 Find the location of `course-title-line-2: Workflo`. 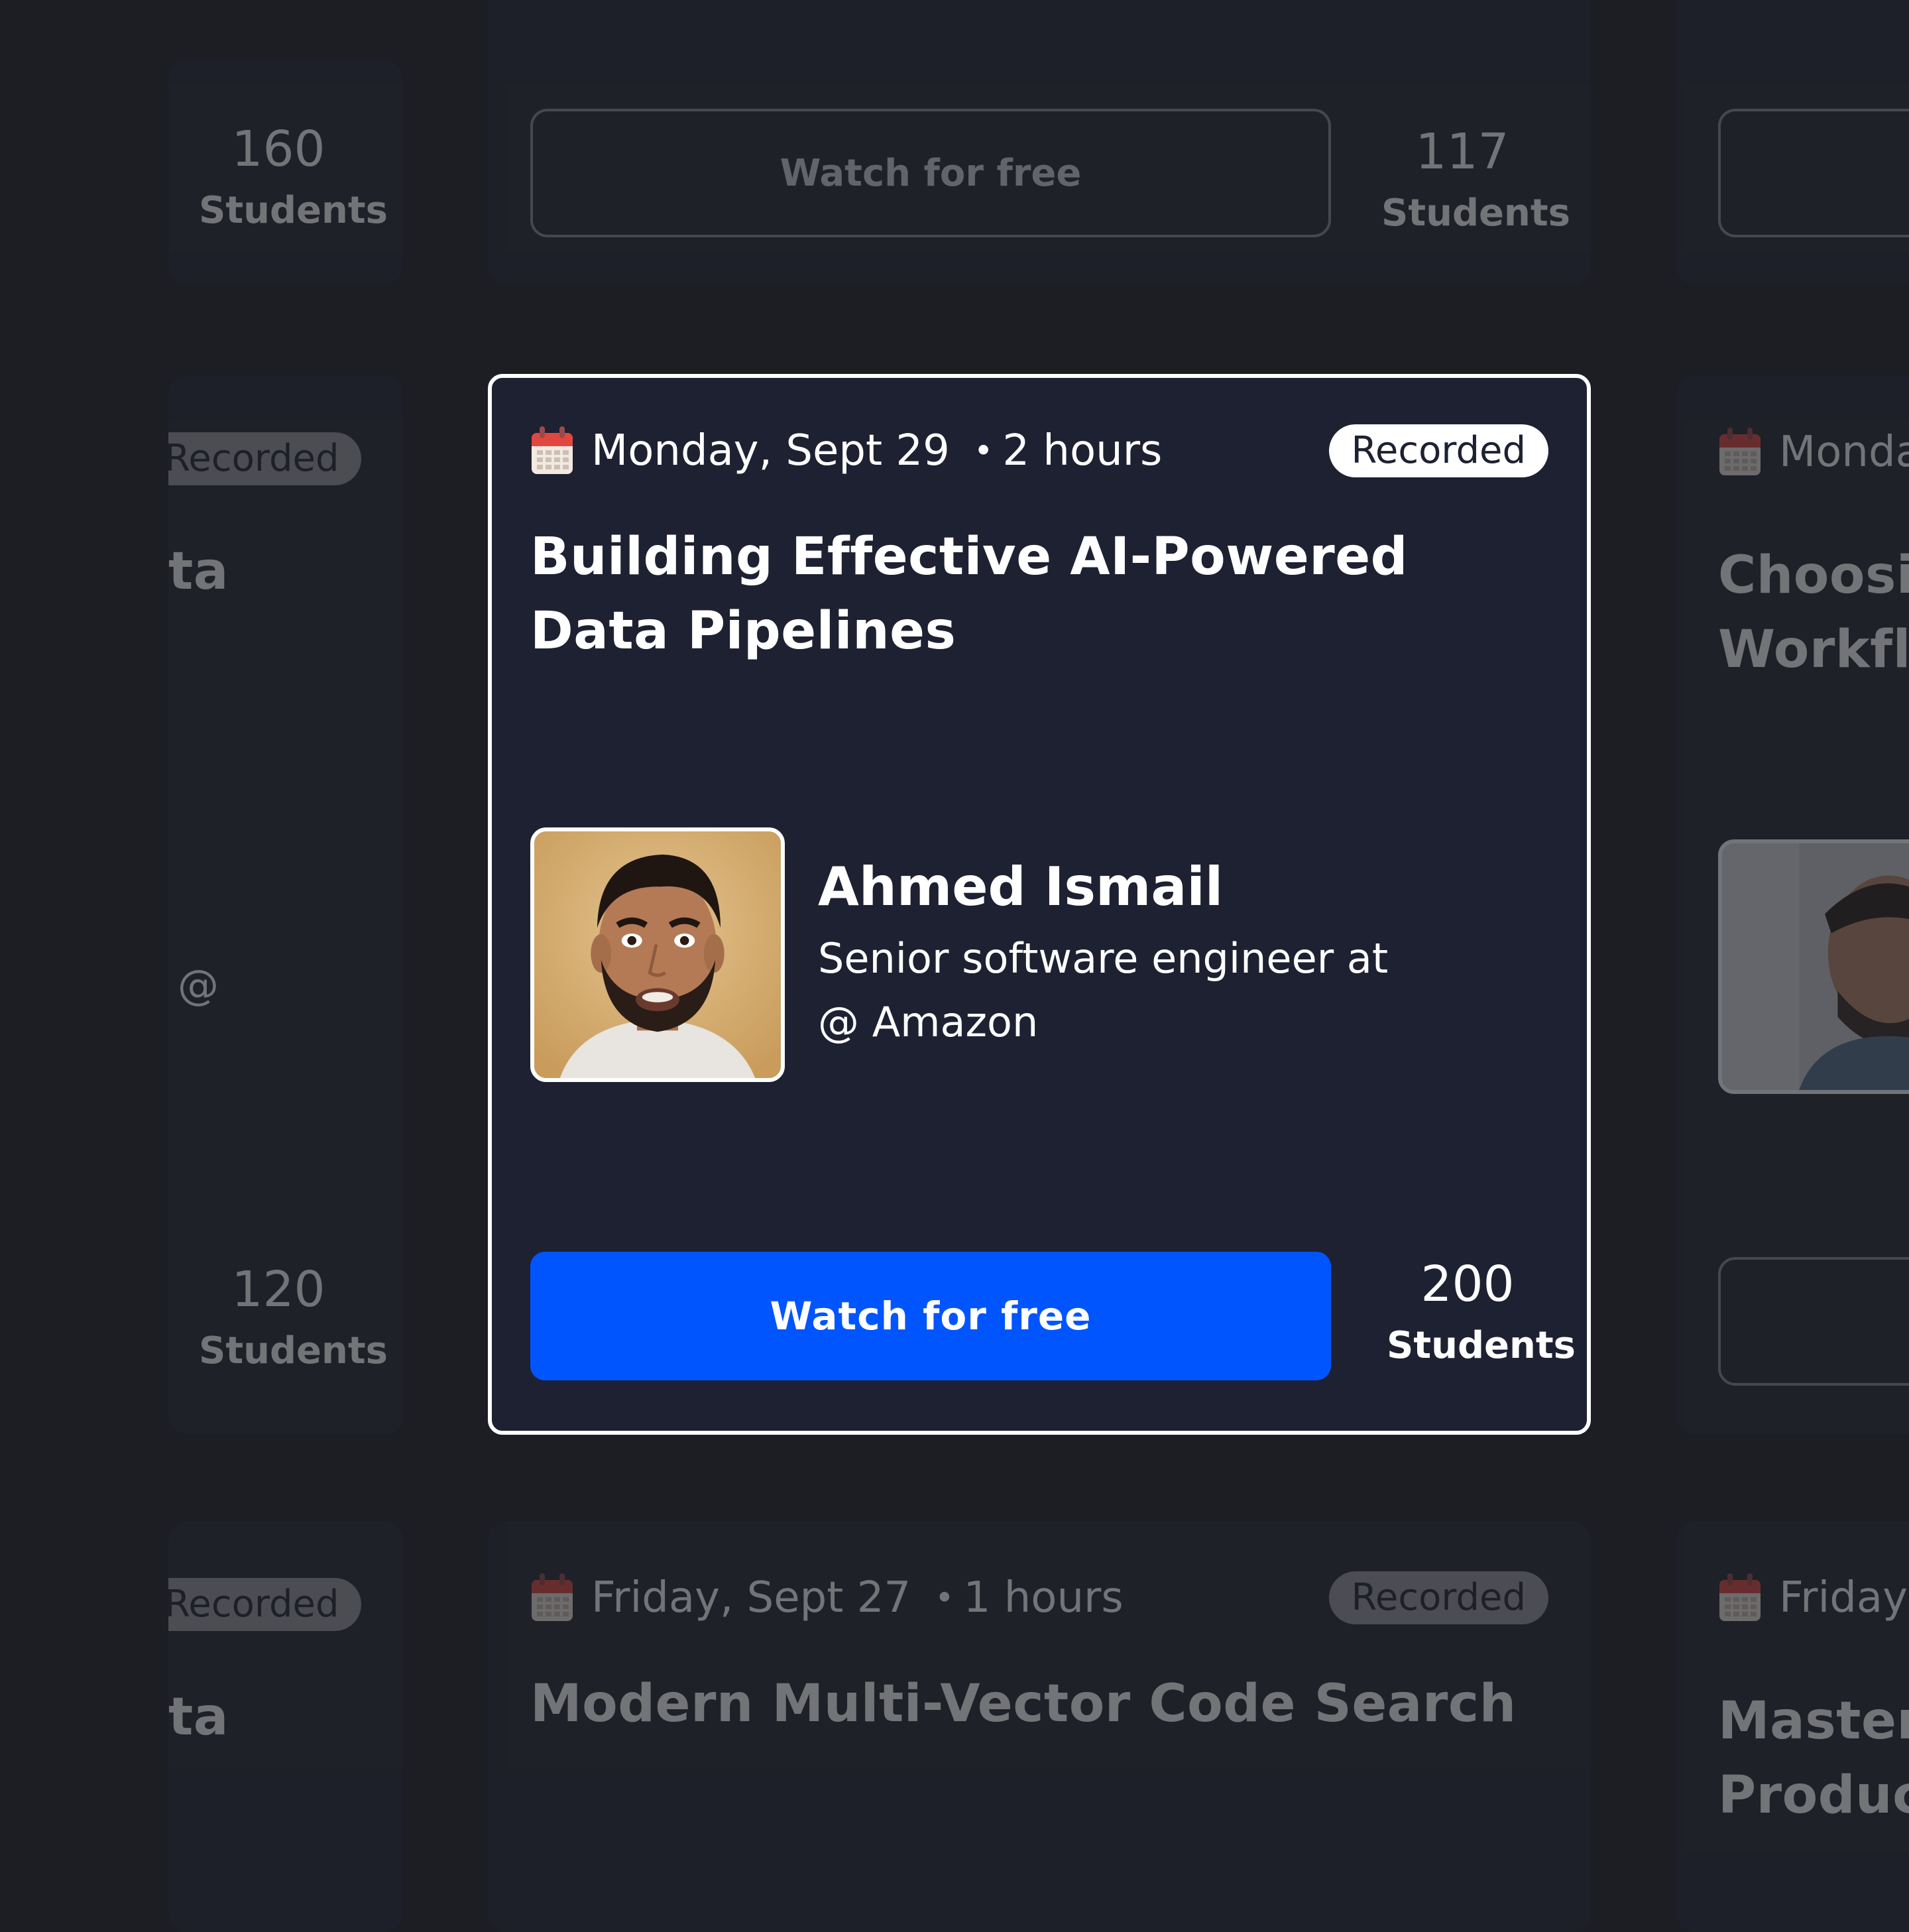

course-title-line-2: Workflo is located at coordinates (1814, 650).